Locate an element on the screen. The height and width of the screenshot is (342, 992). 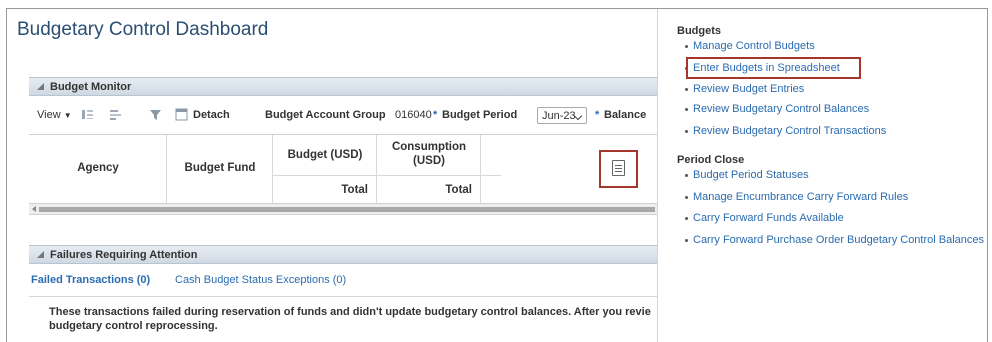
required-marker: * is located at coordinates (435, 115).